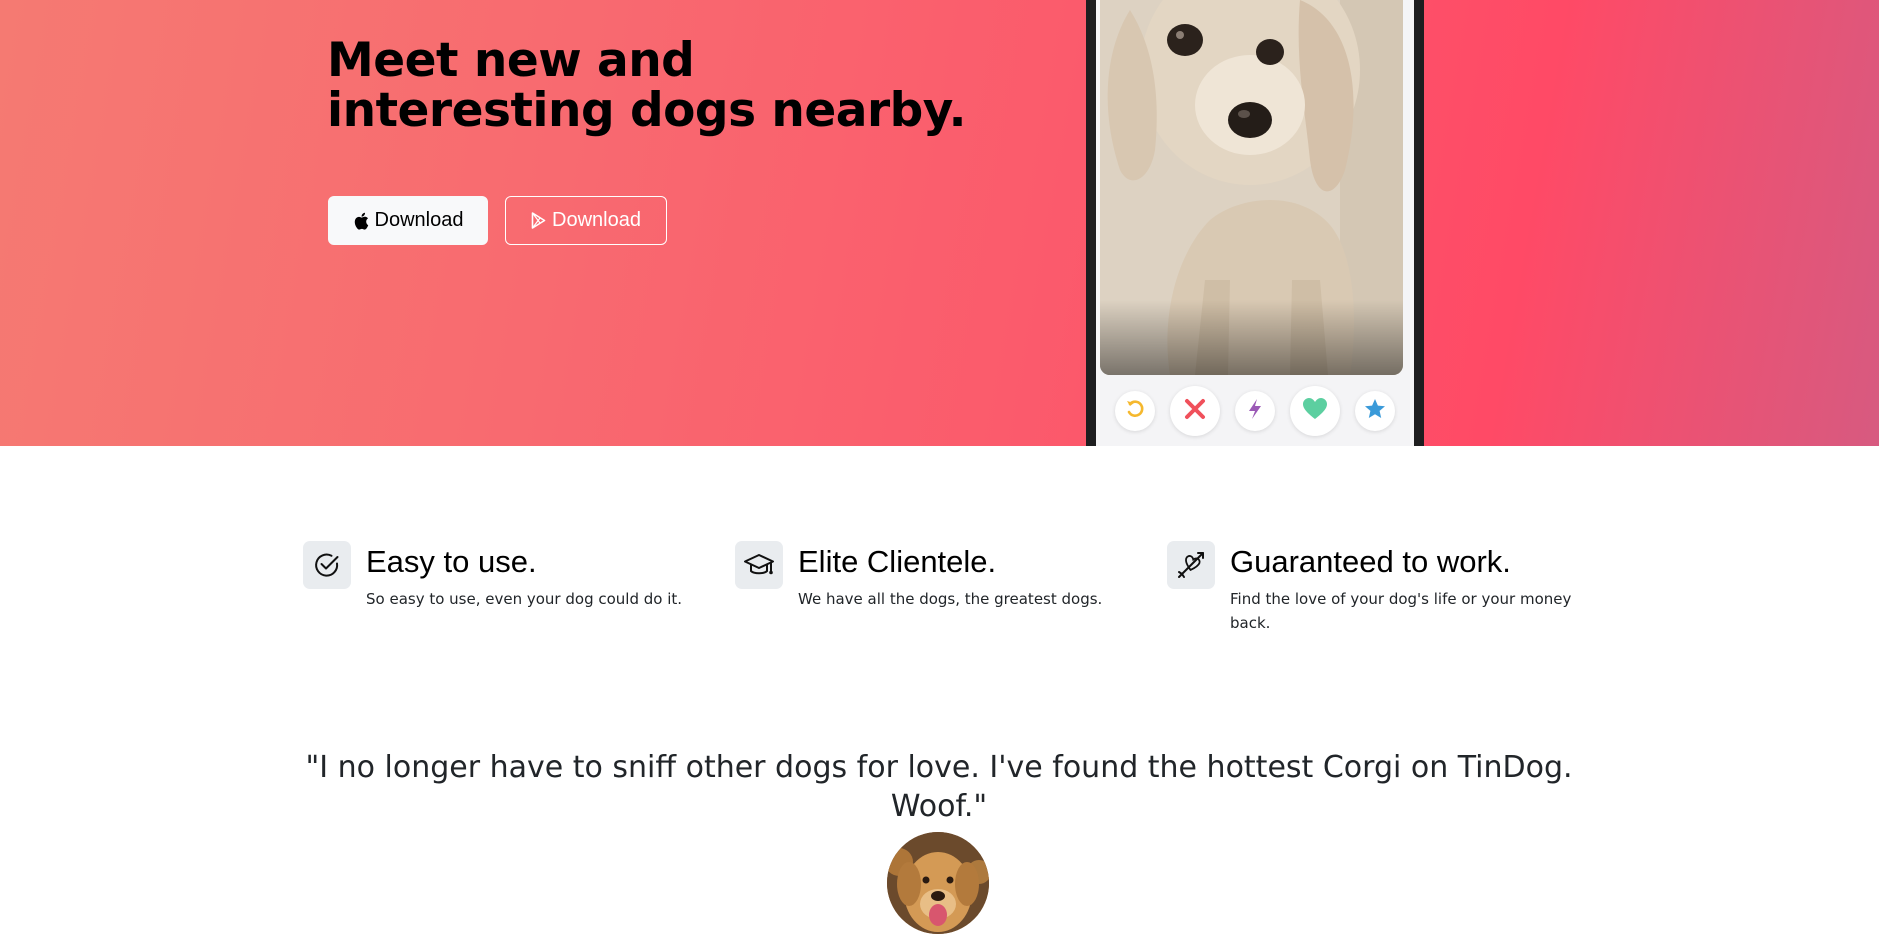 Image resolution: width=1879 pixels, height=939 pixels. Describe the element at coordinates (759, 565) in the screenshot. I see `graduation-cap-icon` at that location.